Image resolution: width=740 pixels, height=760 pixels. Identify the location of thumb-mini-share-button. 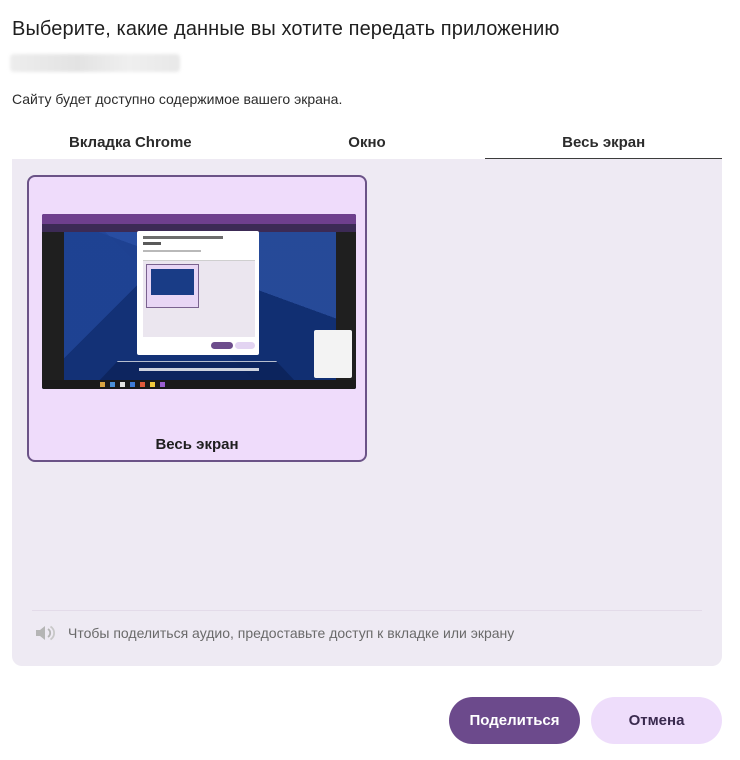
(222, 345).